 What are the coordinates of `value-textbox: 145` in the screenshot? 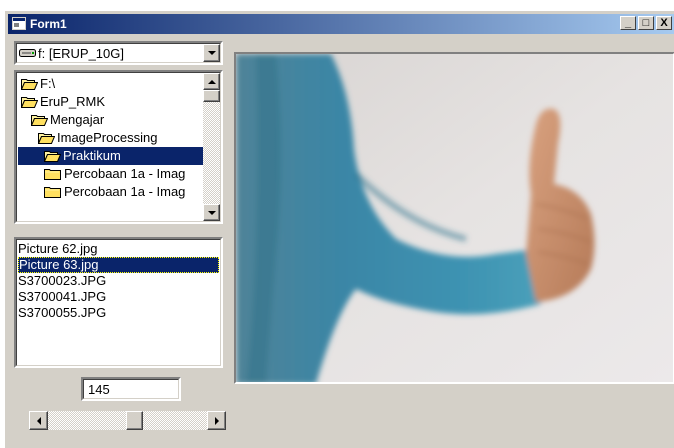 It's located at (131, 389).